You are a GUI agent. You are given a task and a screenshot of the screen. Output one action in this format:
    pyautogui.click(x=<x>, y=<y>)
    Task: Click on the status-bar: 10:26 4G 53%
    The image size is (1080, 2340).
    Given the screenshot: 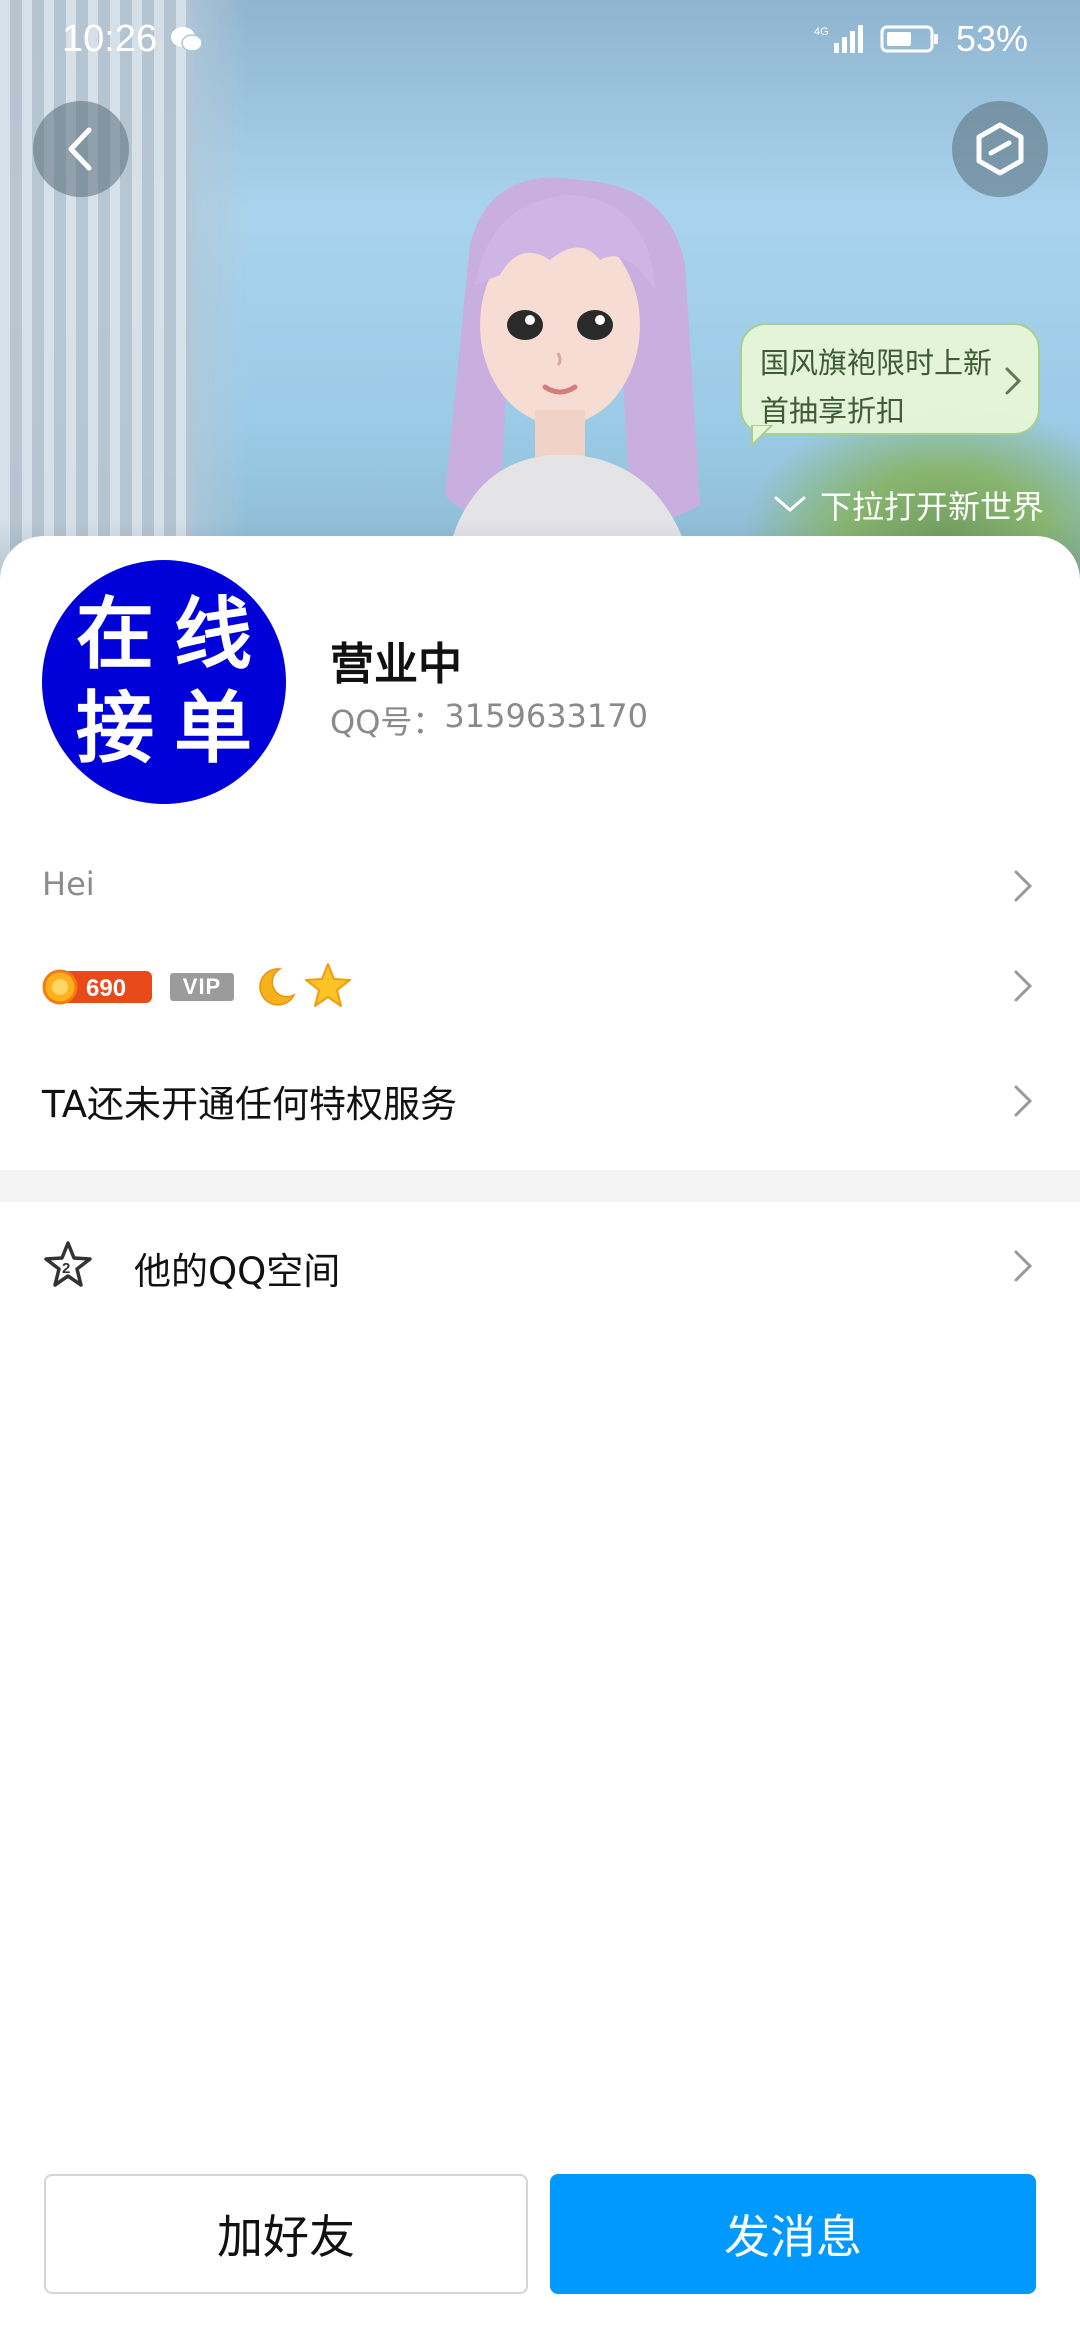 What is the action you would take?
    pyautogui.click(x=540, y=42)
    